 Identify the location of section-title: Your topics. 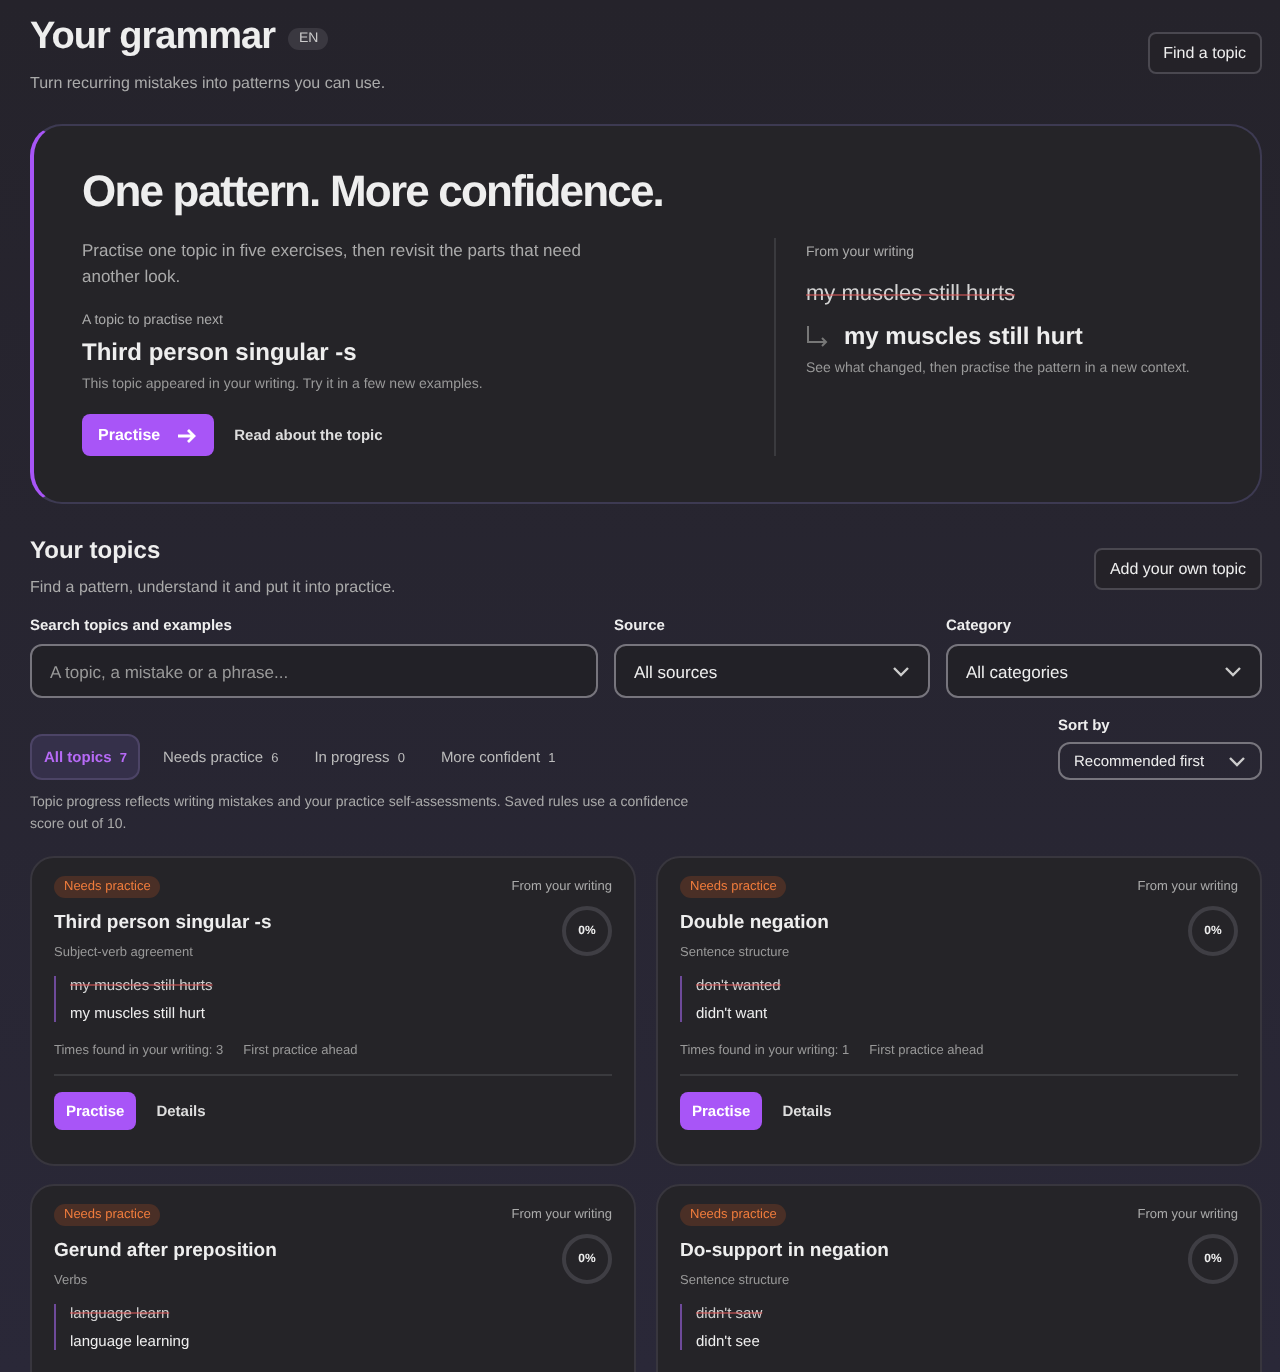
(96, 550).